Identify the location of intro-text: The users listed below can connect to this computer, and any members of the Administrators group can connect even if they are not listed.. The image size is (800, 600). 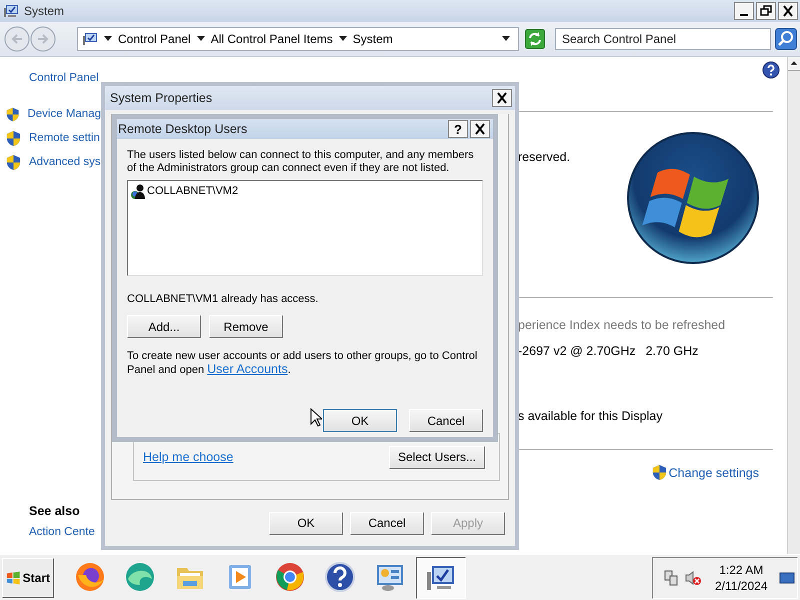
(301, 162).